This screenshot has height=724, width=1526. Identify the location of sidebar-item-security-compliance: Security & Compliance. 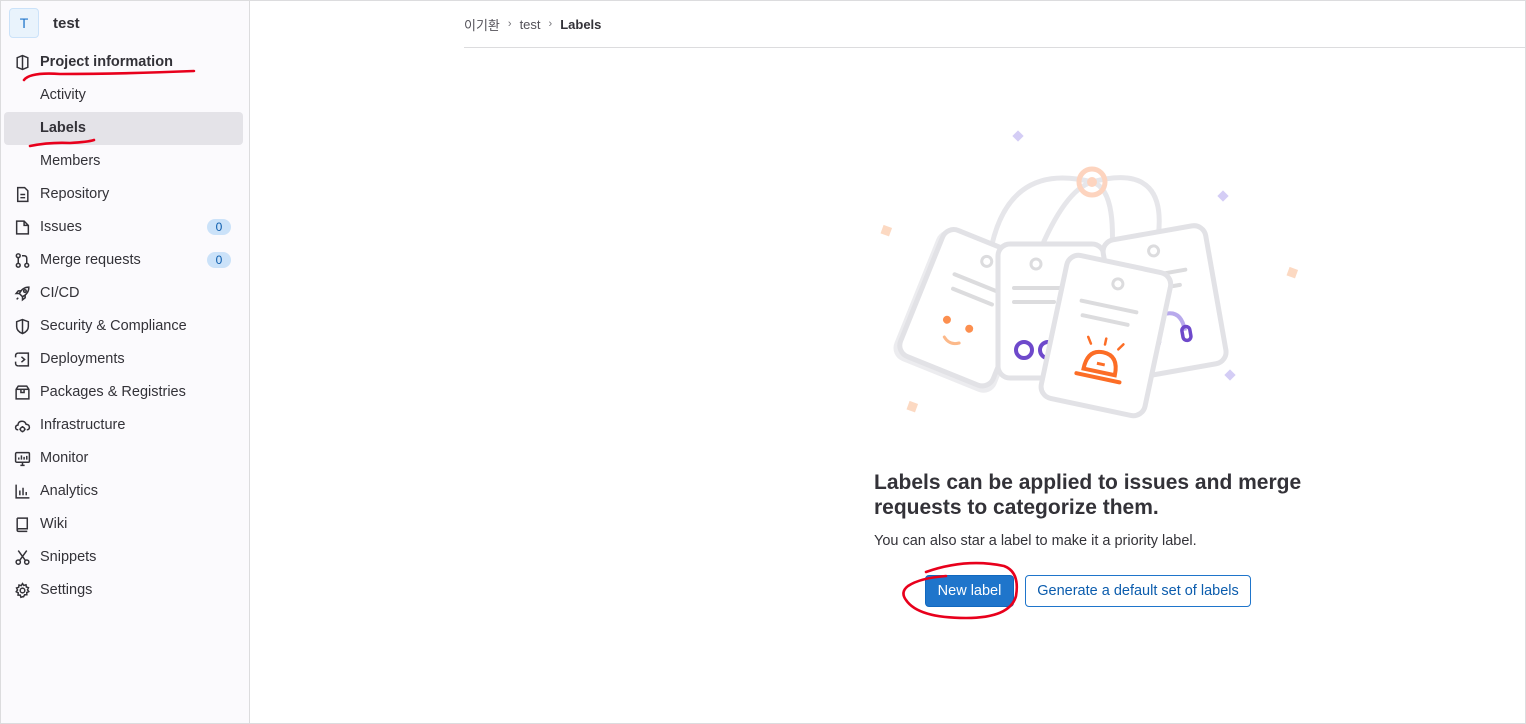
(123, 326).